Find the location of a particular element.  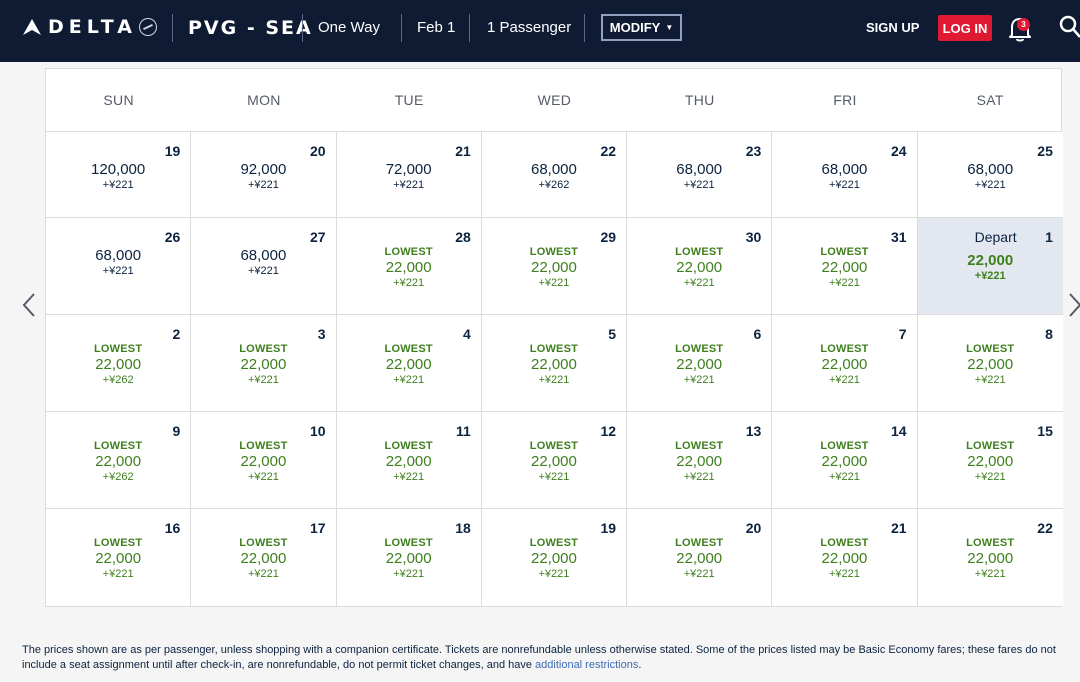

calendar-day: 7 LOWEST 22,000 +¥221 is located at coordinates (845, 363).